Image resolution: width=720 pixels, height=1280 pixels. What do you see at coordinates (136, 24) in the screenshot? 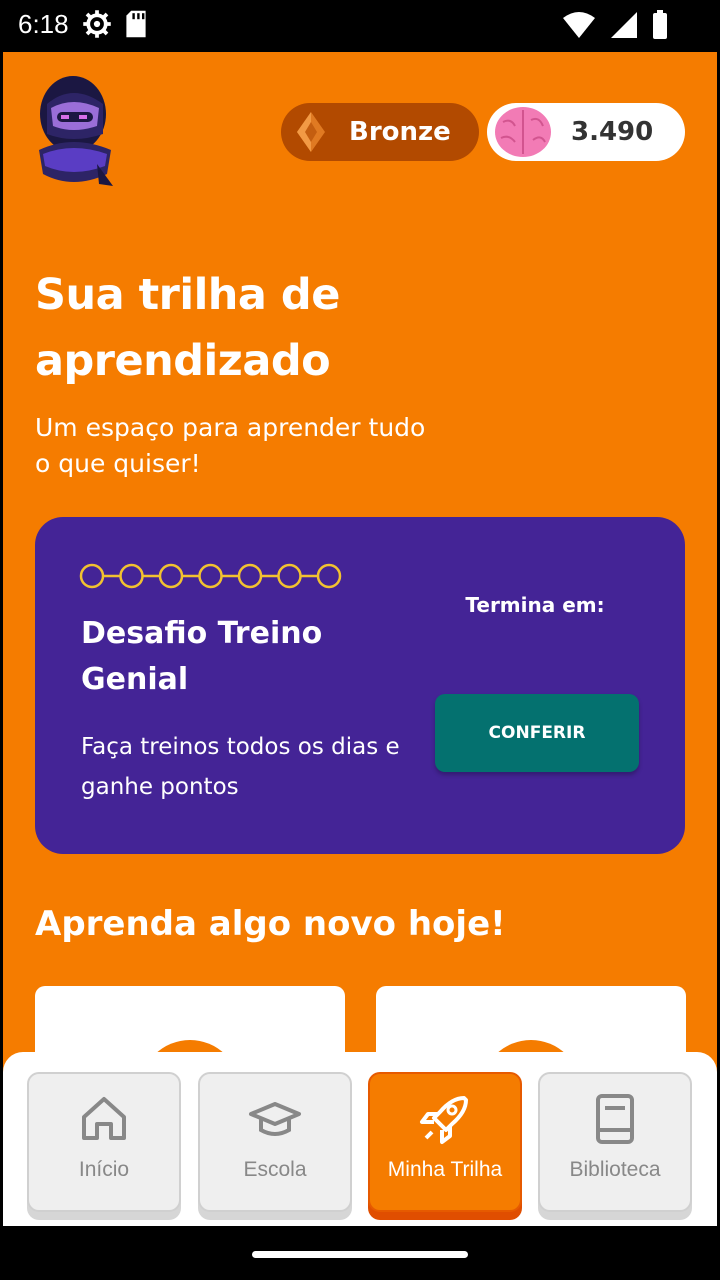
I see `sd-card-icon` at bounding box center [136, 24].